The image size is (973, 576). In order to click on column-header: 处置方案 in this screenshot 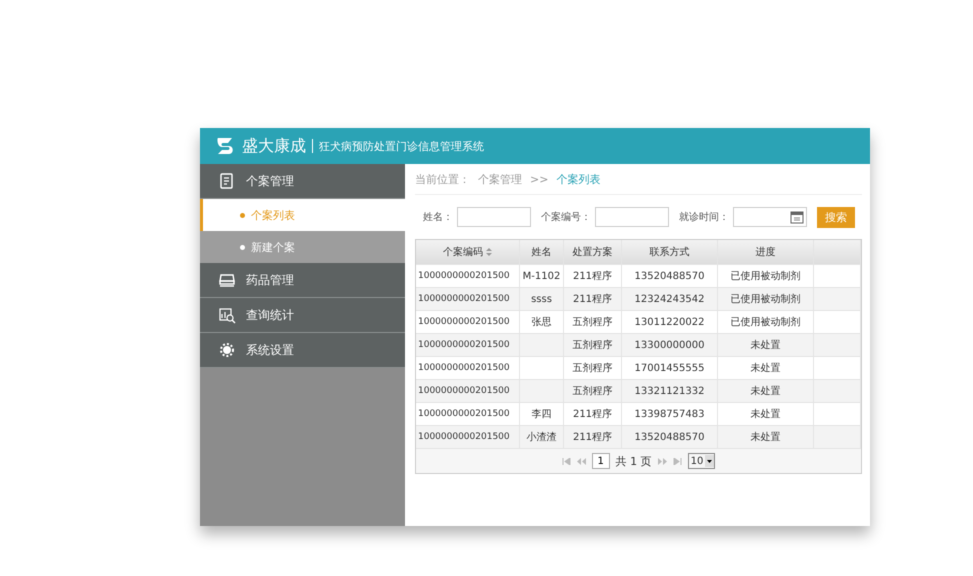, I will do `click(593, 252)`.